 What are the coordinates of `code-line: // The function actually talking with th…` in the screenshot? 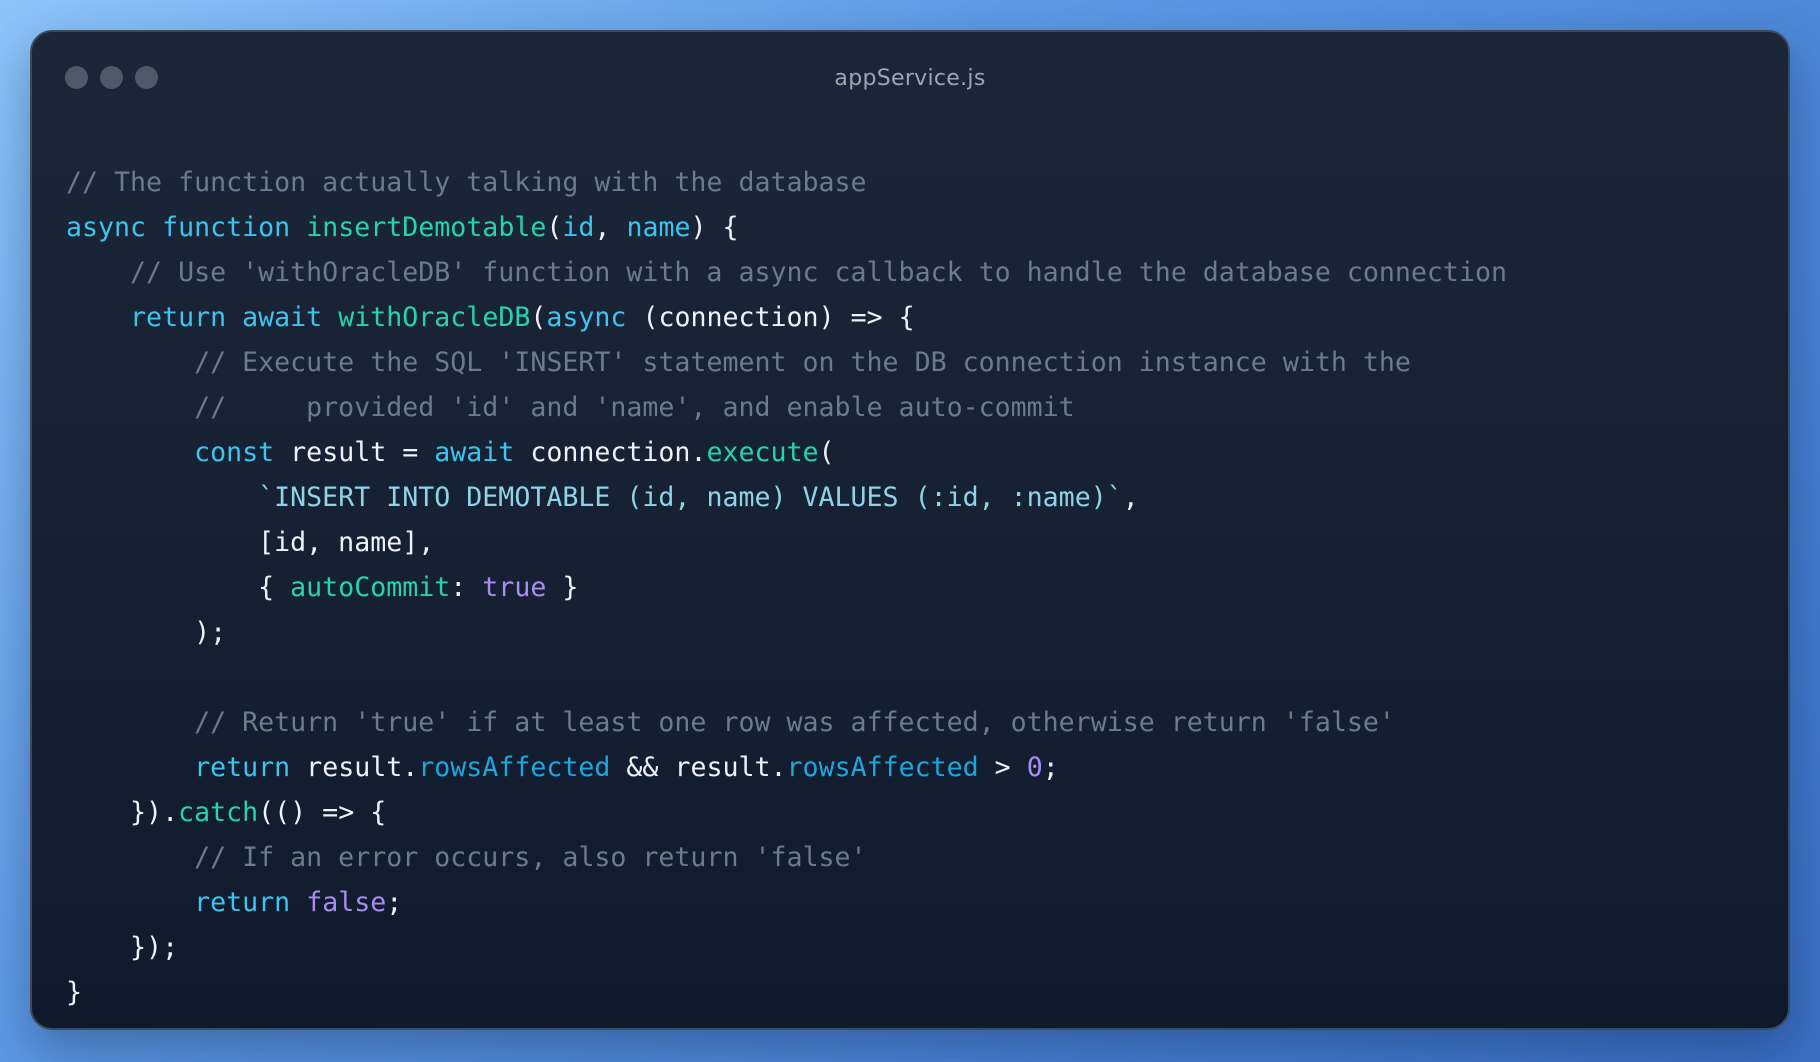 It's located at (786, 182).